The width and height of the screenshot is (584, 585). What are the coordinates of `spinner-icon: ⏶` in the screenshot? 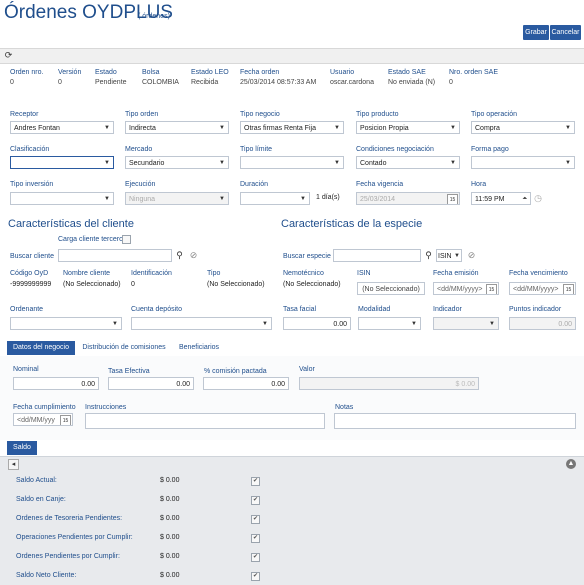 It's located at (524, 198).